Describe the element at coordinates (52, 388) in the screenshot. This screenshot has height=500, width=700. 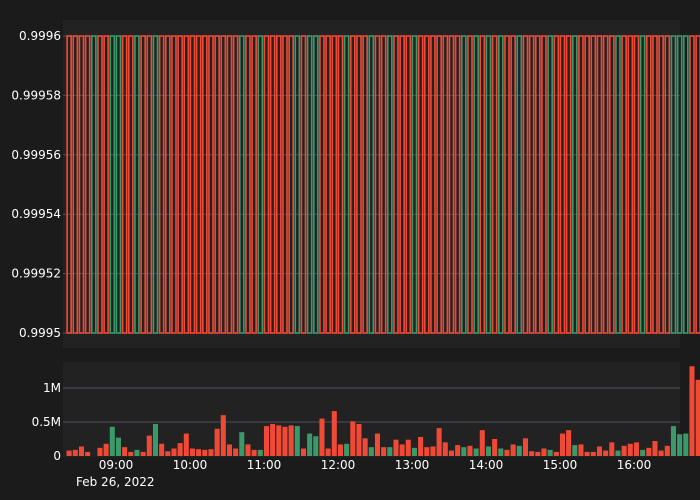
I see `volume-y-tick-label: 1M` at that location.